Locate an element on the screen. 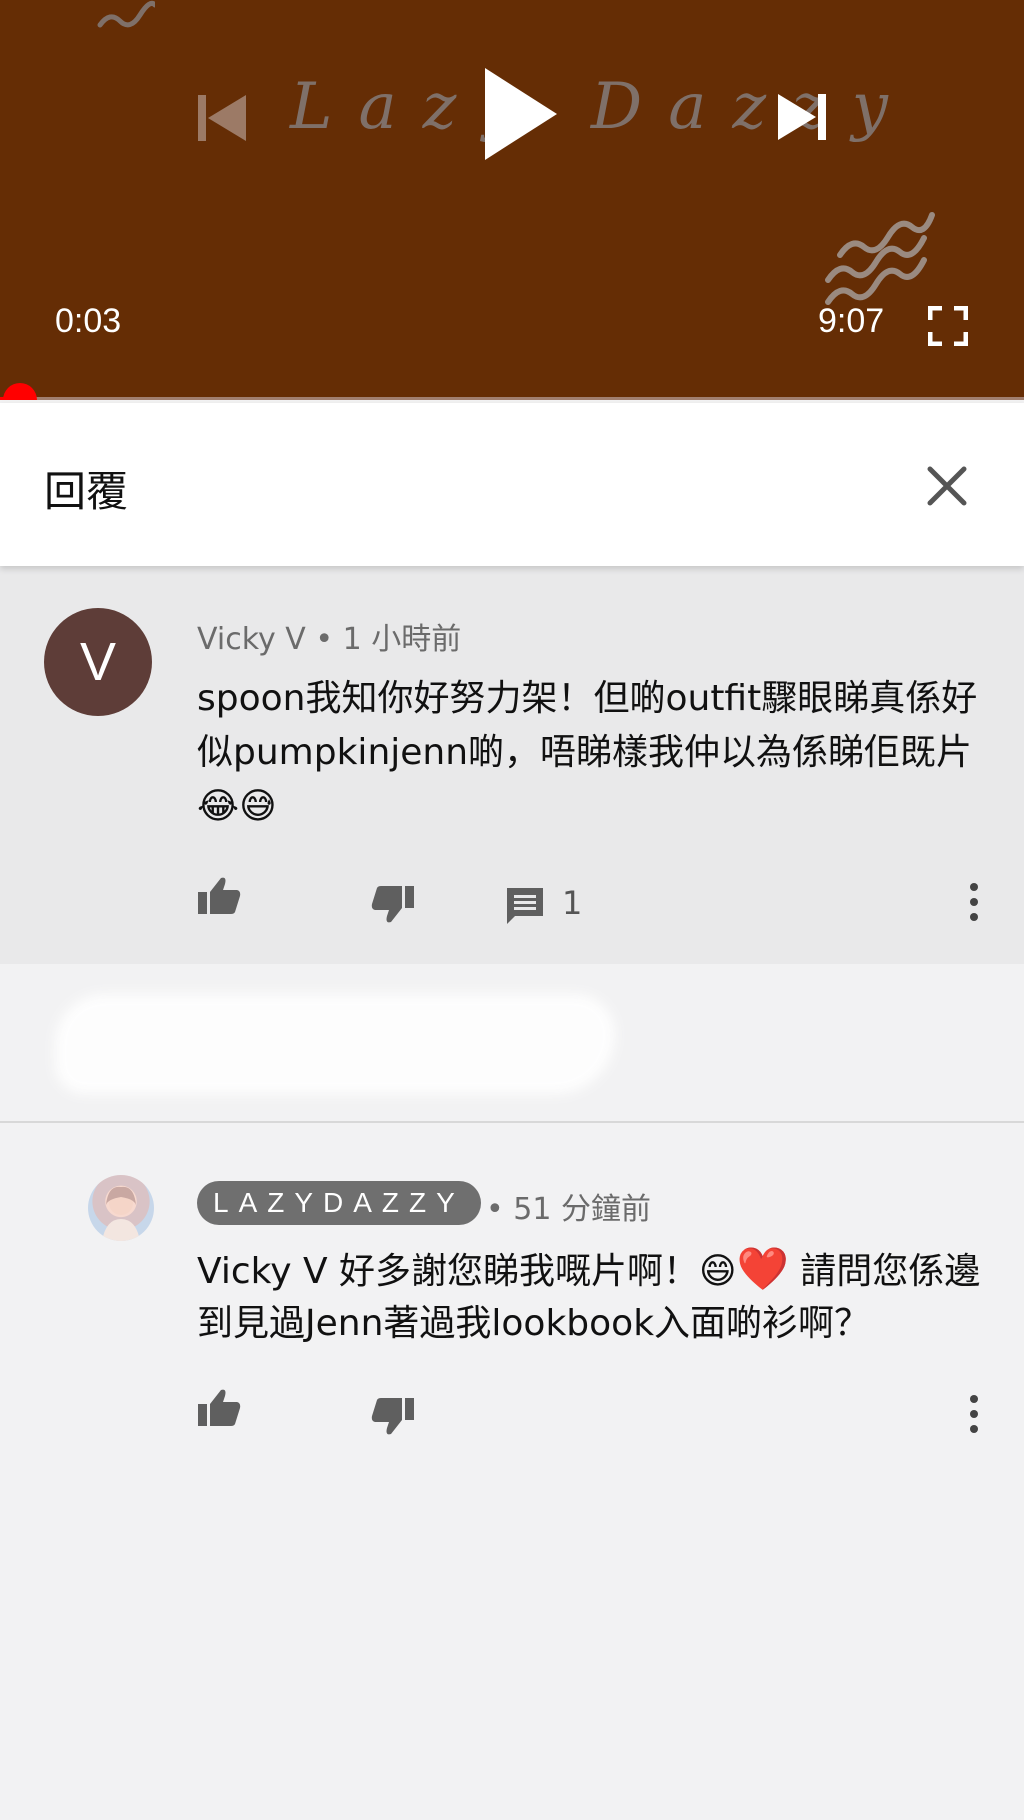 The image size is (1024, 1820). next-icon is located at coordinates (802, 117).